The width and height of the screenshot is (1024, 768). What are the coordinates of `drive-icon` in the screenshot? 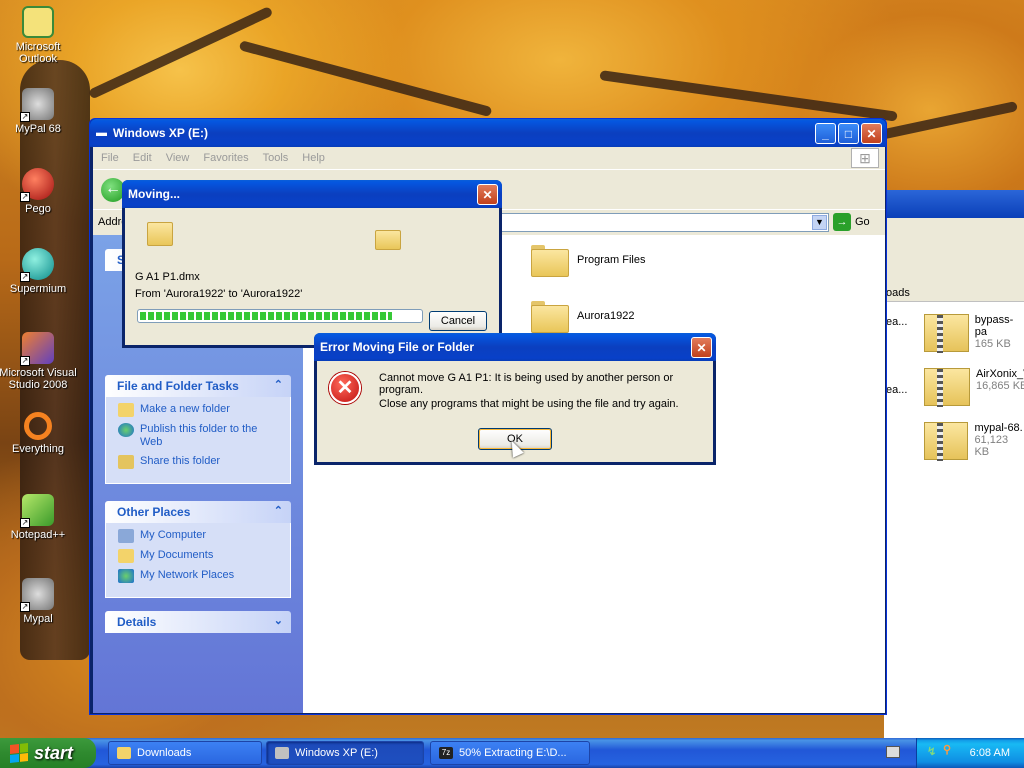 It's located at (282, 753).